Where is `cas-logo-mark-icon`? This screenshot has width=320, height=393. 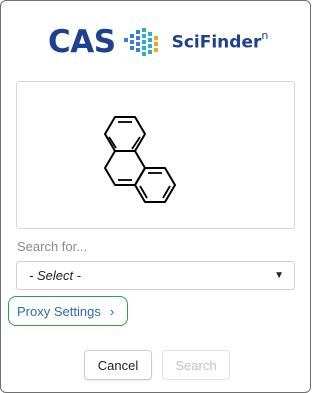 cas-logo-mark-icon is located at coordinates (140, 42).